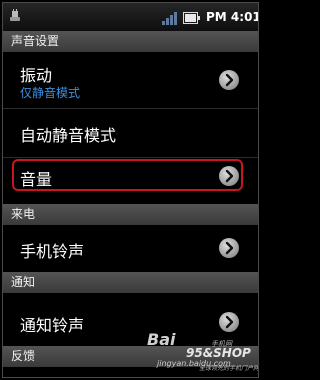 The image size is (320, 380). What do you see at coordinates (130, 214) in the screenshot?
I see `section-header-incoming-call: 来电` at bounding box center [130, 214].